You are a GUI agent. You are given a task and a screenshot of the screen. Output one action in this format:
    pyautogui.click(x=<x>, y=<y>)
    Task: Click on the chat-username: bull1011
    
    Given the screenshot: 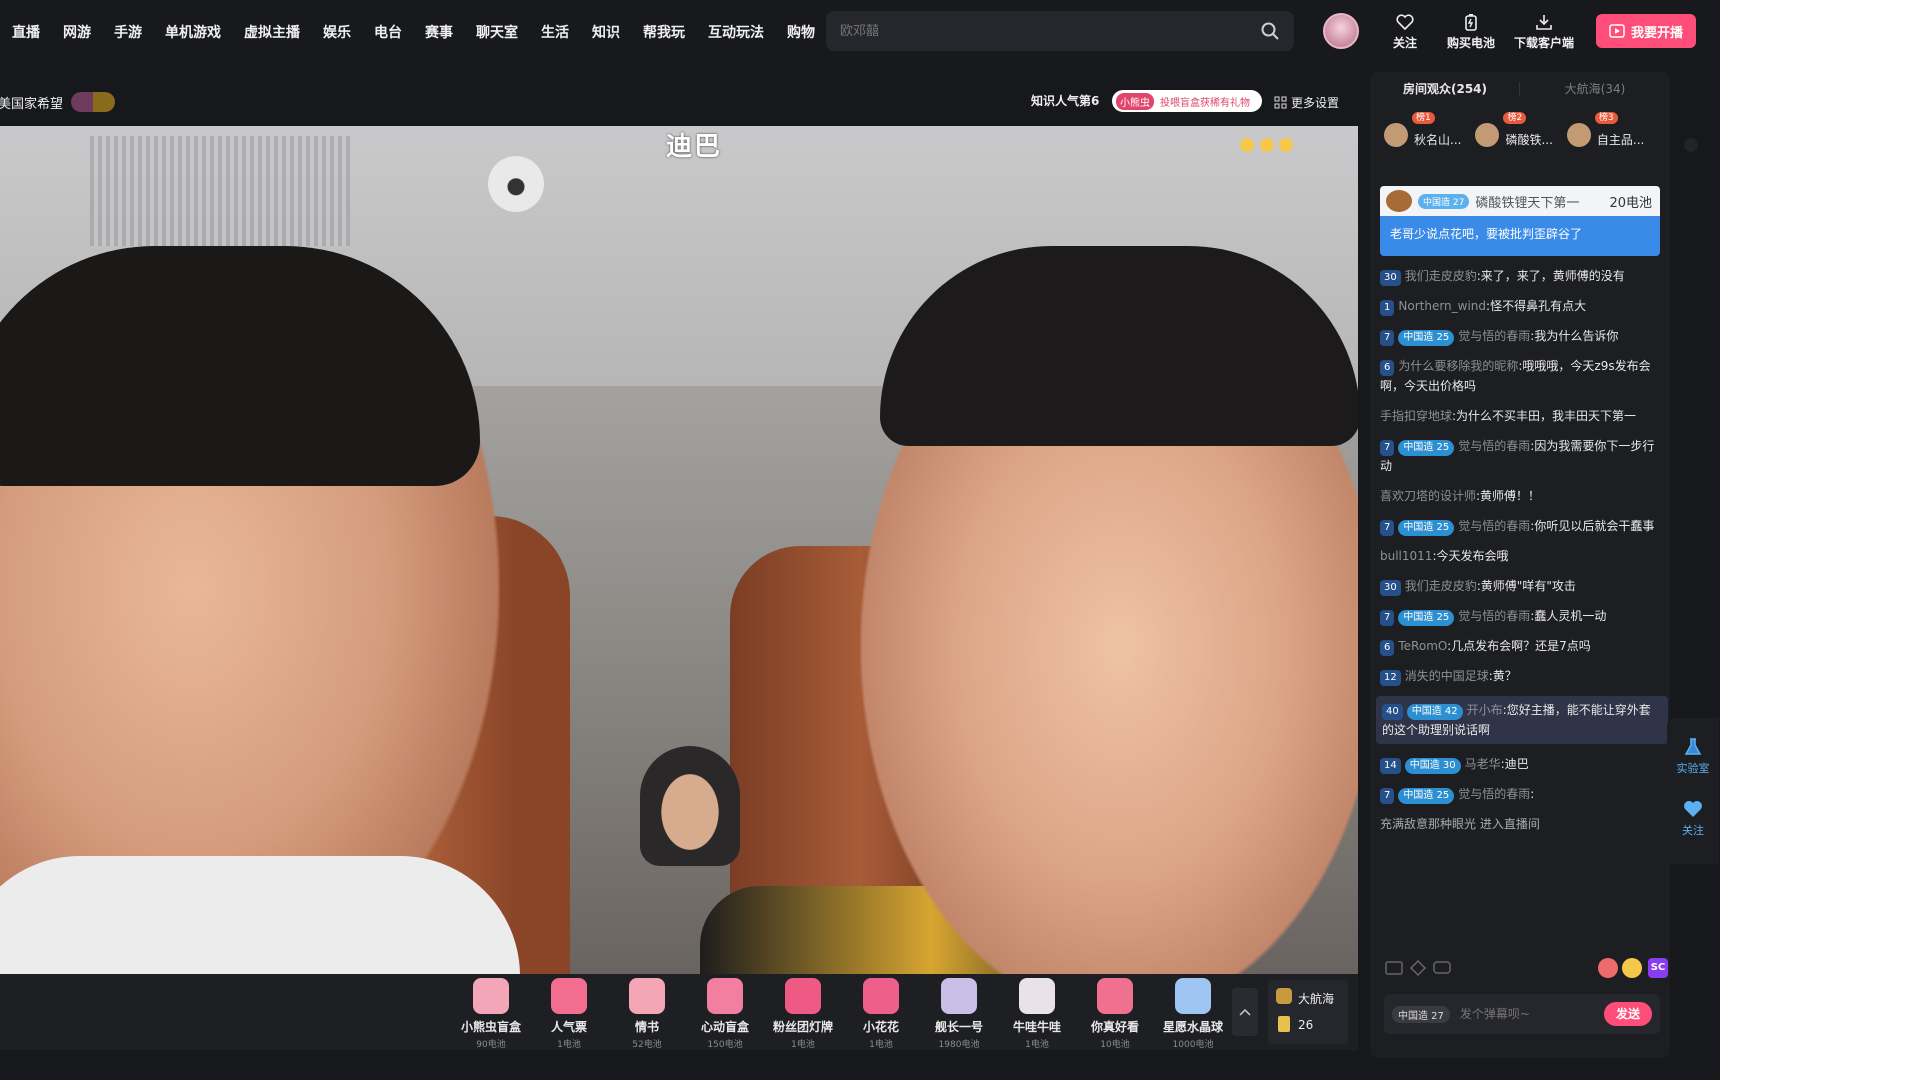 What is the action you would take?
    pyautogui.click(x=1406, y=556)
    